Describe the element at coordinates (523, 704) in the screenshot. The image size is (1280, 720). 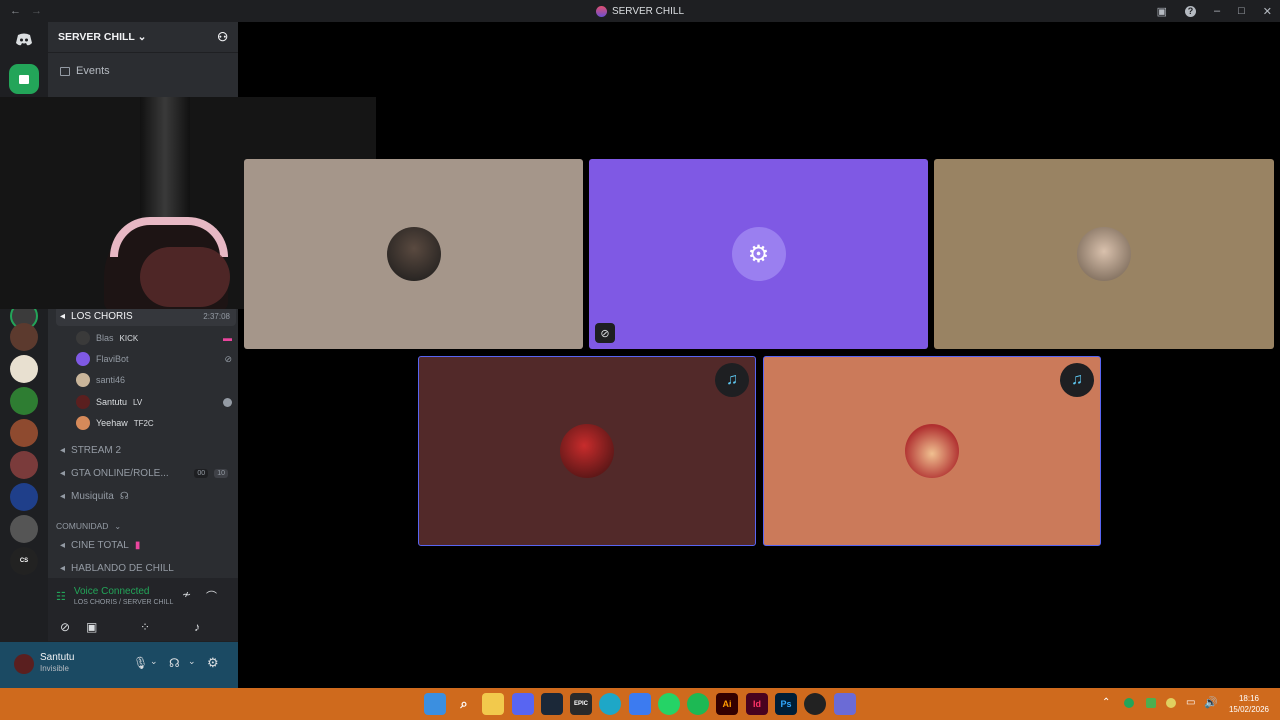
I see `discord-app-icon` at that location.